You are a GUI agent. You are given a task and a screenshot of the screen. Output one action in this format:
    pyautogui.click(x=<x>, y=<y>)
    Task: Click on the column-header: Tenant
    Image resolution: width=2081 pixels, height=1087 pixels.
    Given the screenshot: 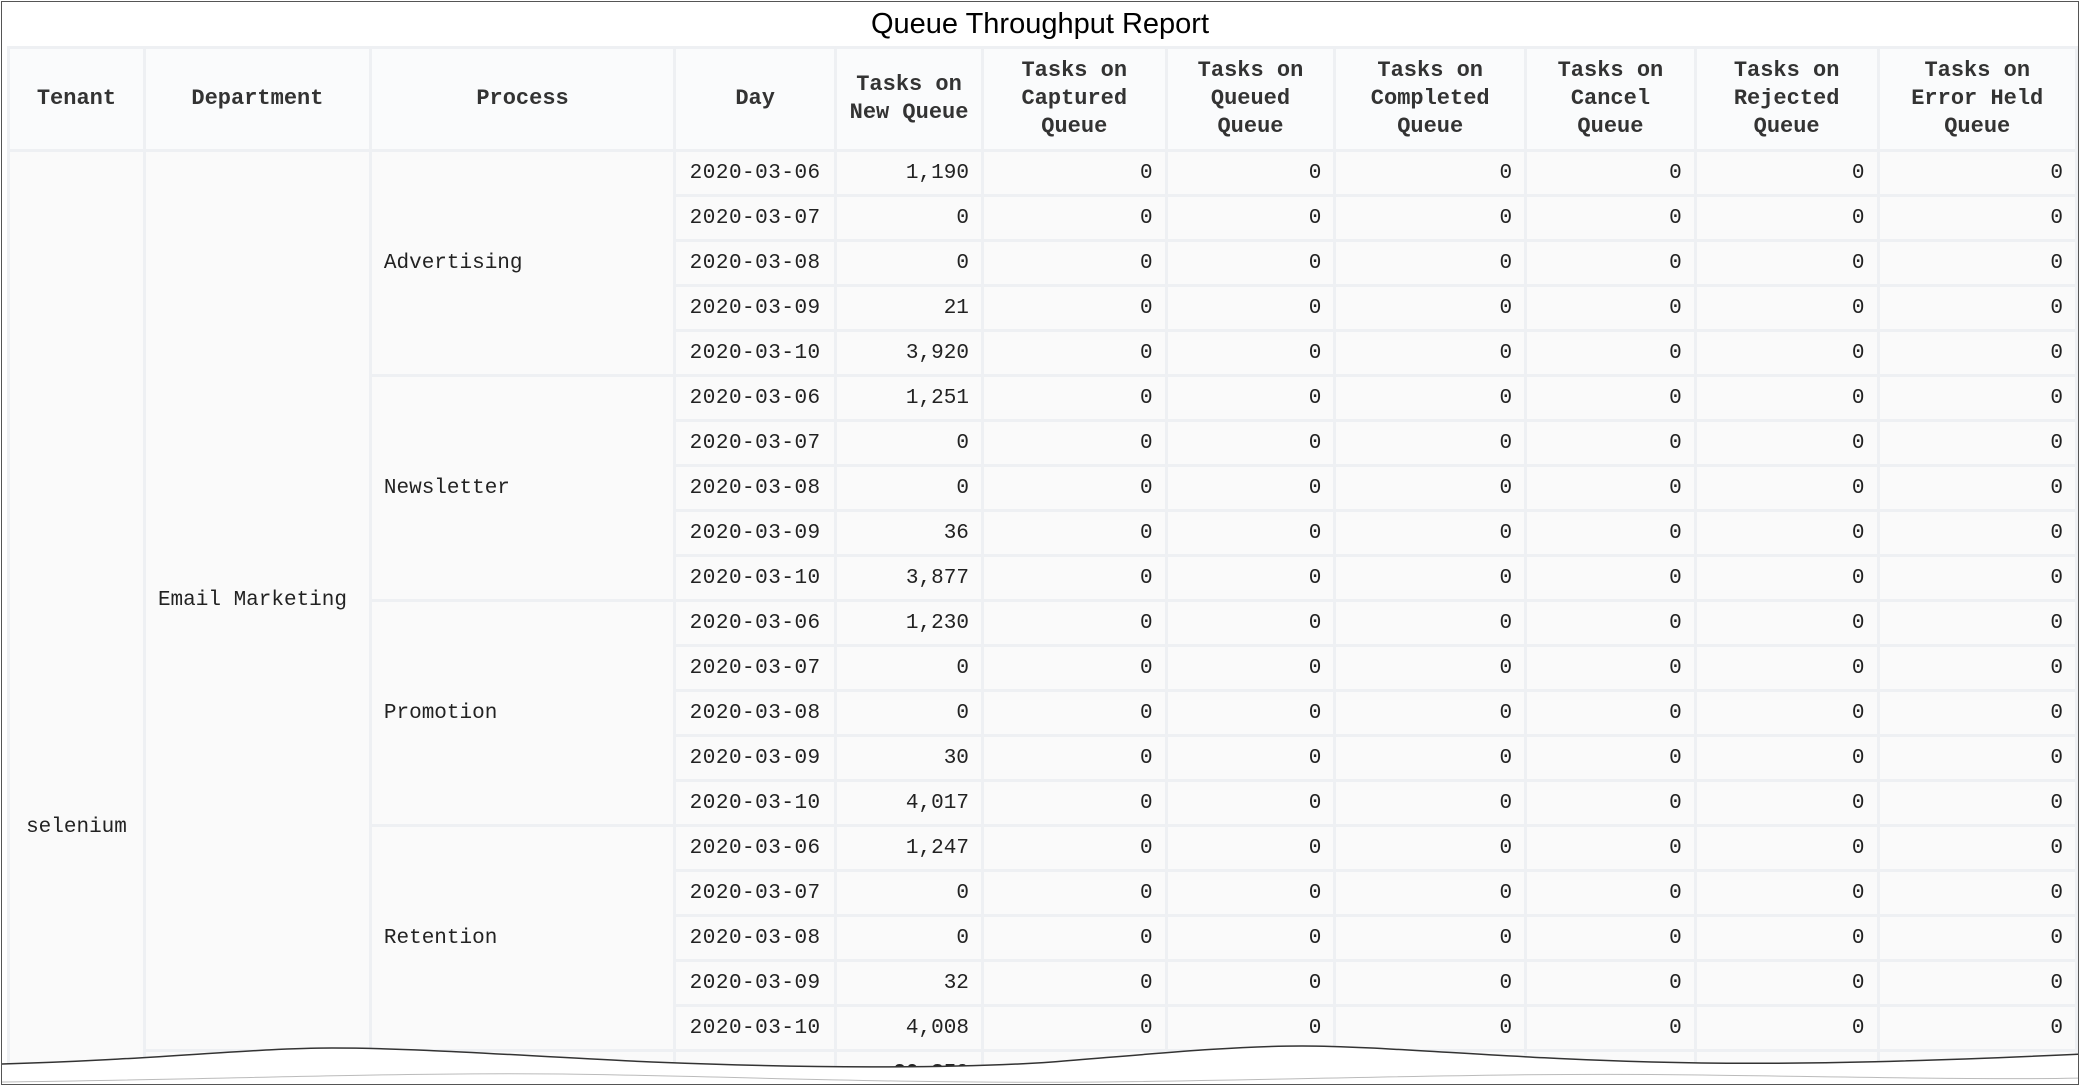 What is the action you would take?
    pyautogui.click(x=76, y=99)
    